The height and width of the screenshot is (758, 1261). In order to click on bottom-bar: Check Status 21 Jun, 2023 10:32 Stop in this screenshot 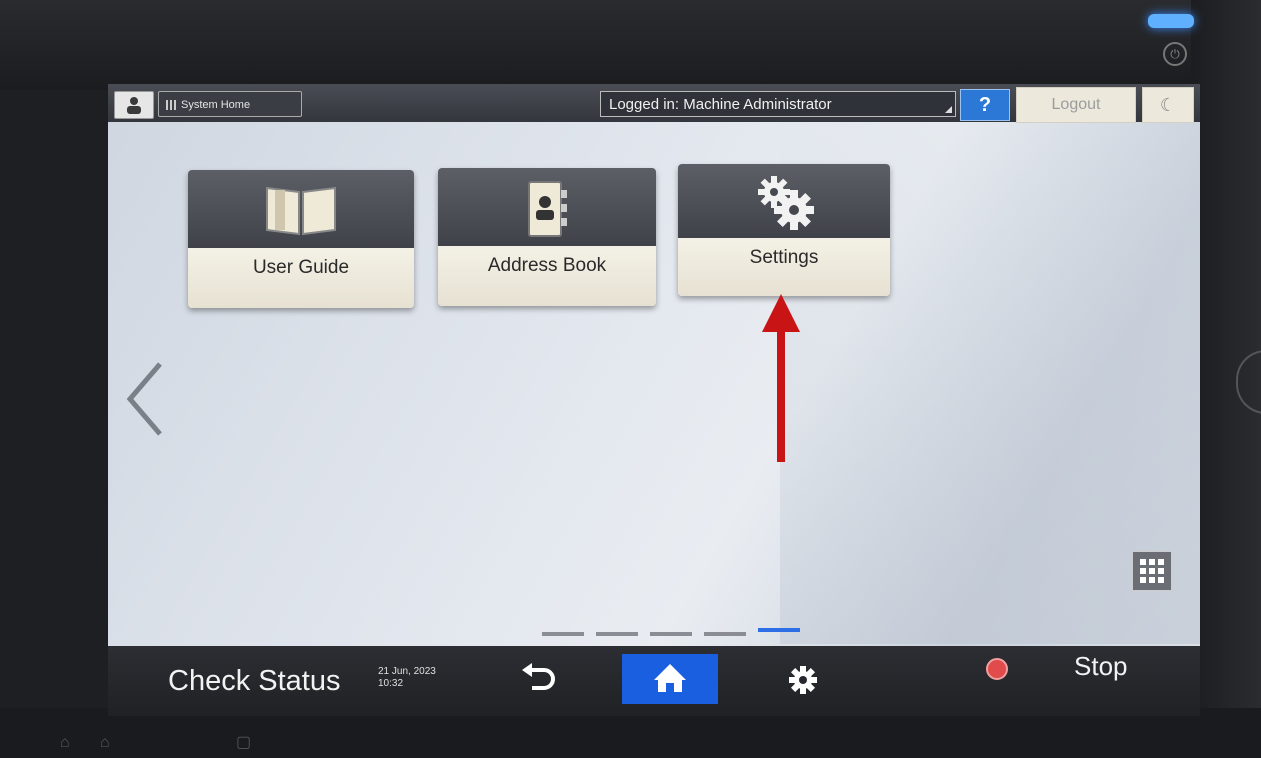, I will do `click(654, 681)`.